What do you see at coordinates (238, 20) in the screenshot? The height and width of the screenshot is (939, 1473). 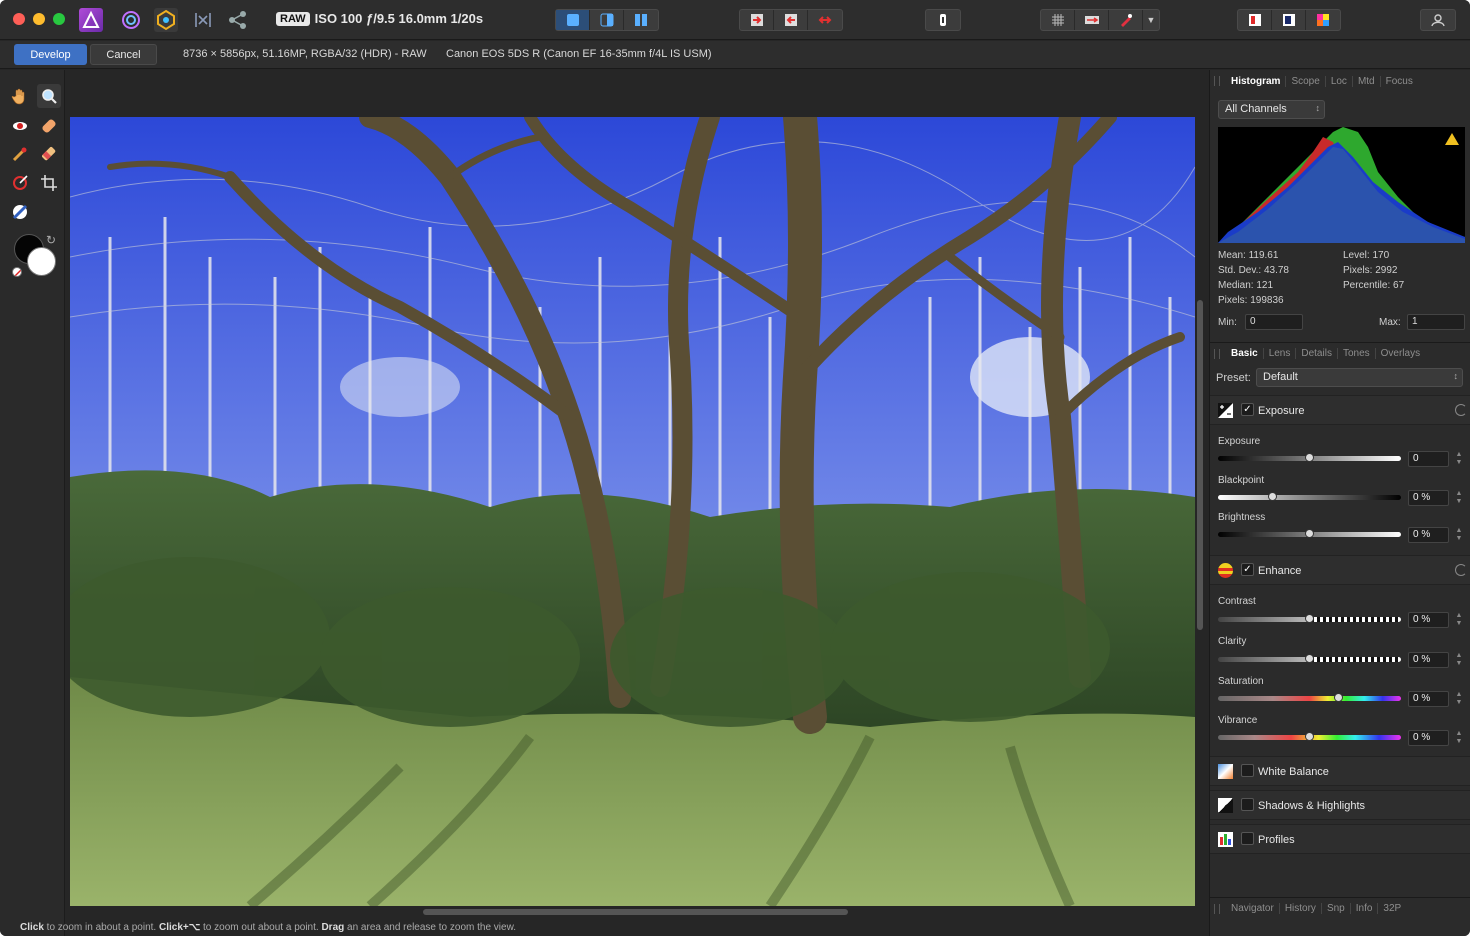 I see `export-persona-icon` at bounding box center [238, 20].